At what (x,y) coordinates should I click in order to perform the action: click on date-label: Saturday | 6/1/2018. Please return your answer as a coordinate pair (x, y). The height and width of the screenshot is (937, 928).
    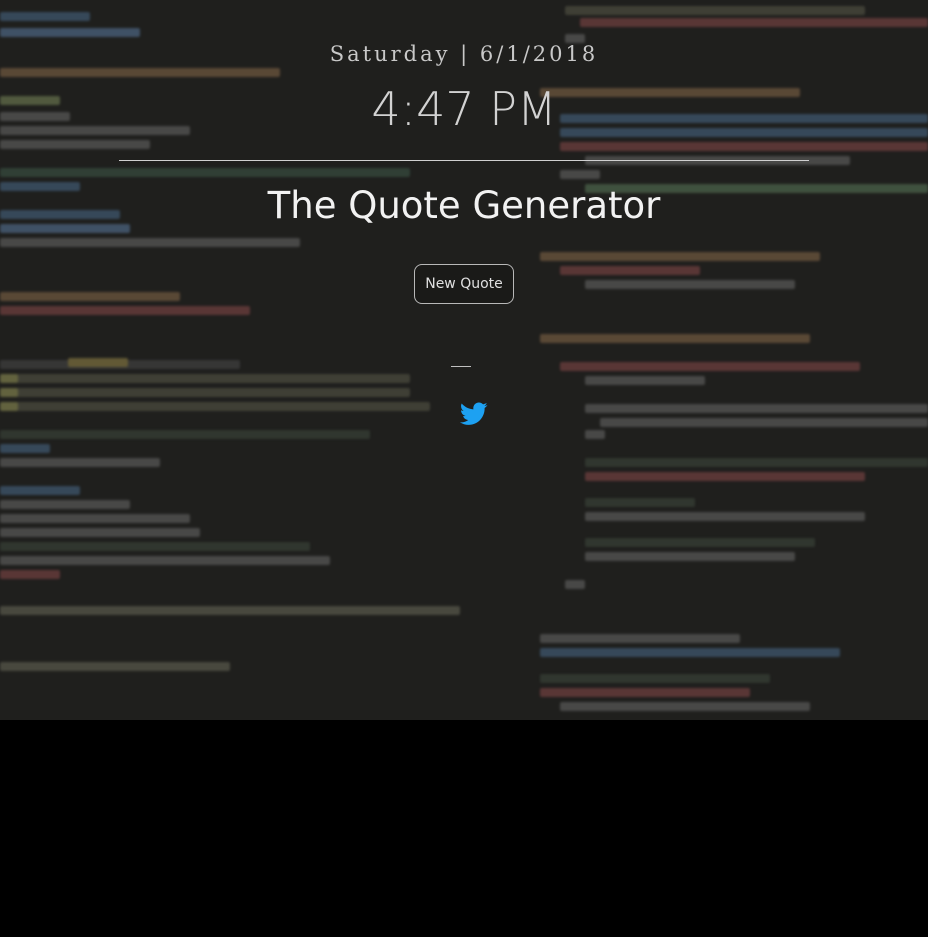
    Looking at the image, I should click on (464, 54).